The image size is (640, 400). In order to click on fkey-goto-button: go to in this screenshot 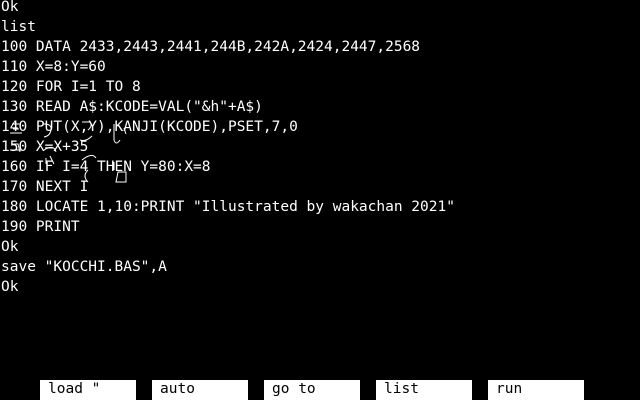, I will do `click(312, 390)`.